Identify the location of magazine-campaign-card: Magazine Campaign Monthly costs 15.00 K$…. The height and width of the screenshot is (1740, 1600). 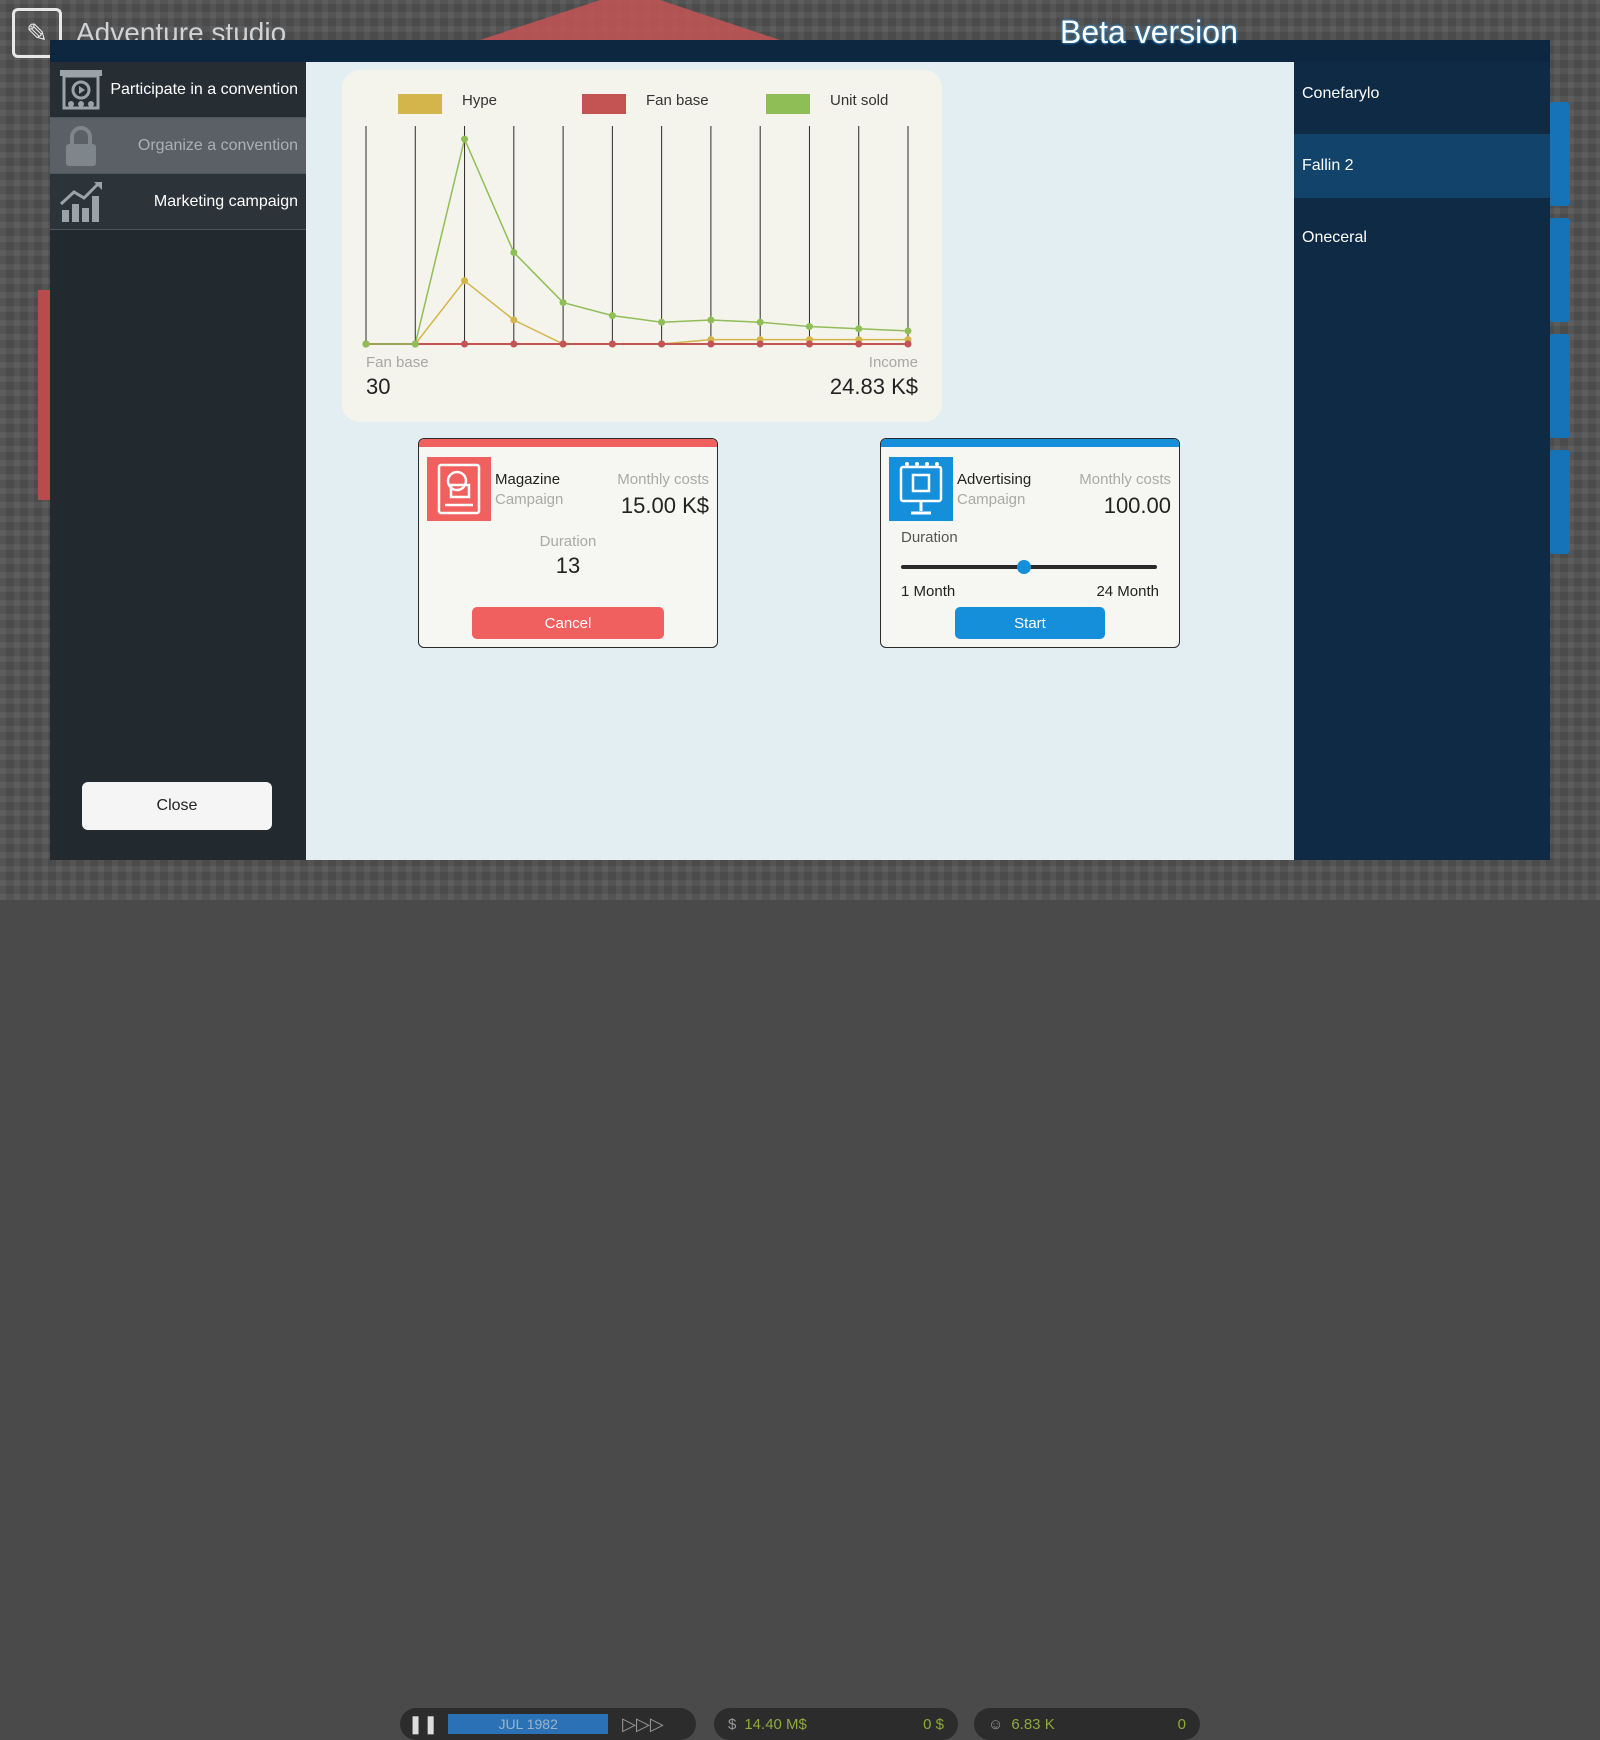
(568, 543).